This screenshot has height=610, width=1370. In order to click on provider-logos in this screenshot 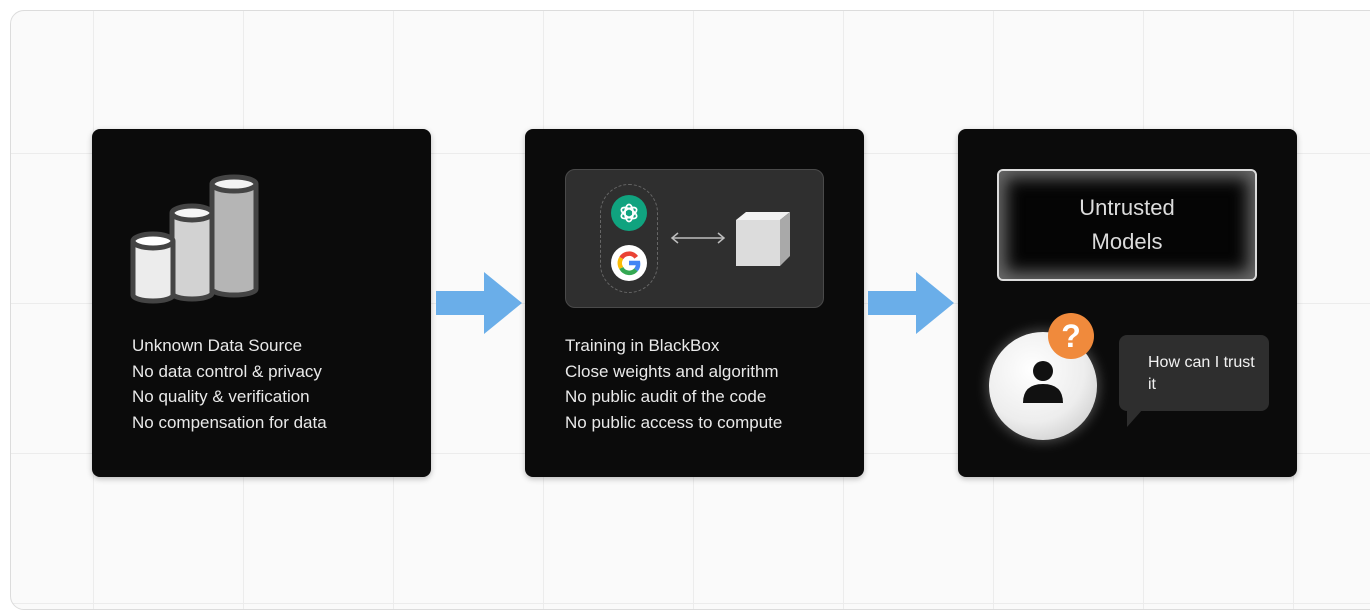, I will do `click(629, 238)`.